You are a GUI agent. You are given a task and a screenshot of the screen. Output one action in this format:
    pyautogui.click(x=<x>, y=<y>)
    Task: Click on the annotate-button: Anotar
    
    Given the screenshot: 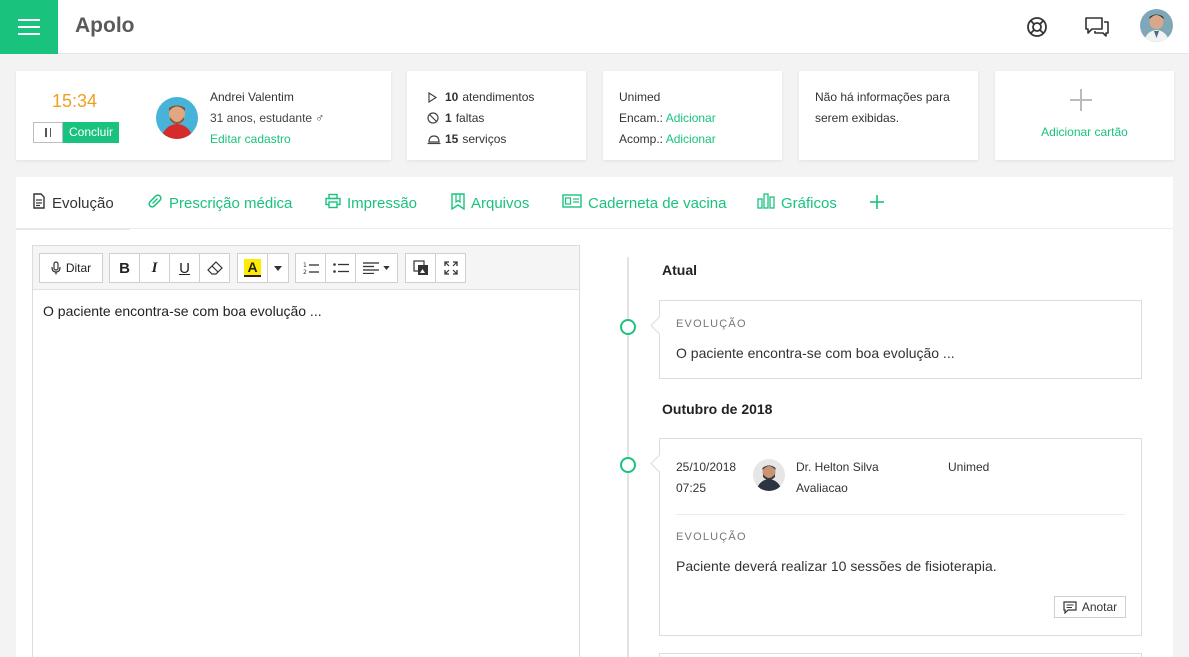 What is the action you would take?
    pyautogui.click(x=1090, y=607)
    